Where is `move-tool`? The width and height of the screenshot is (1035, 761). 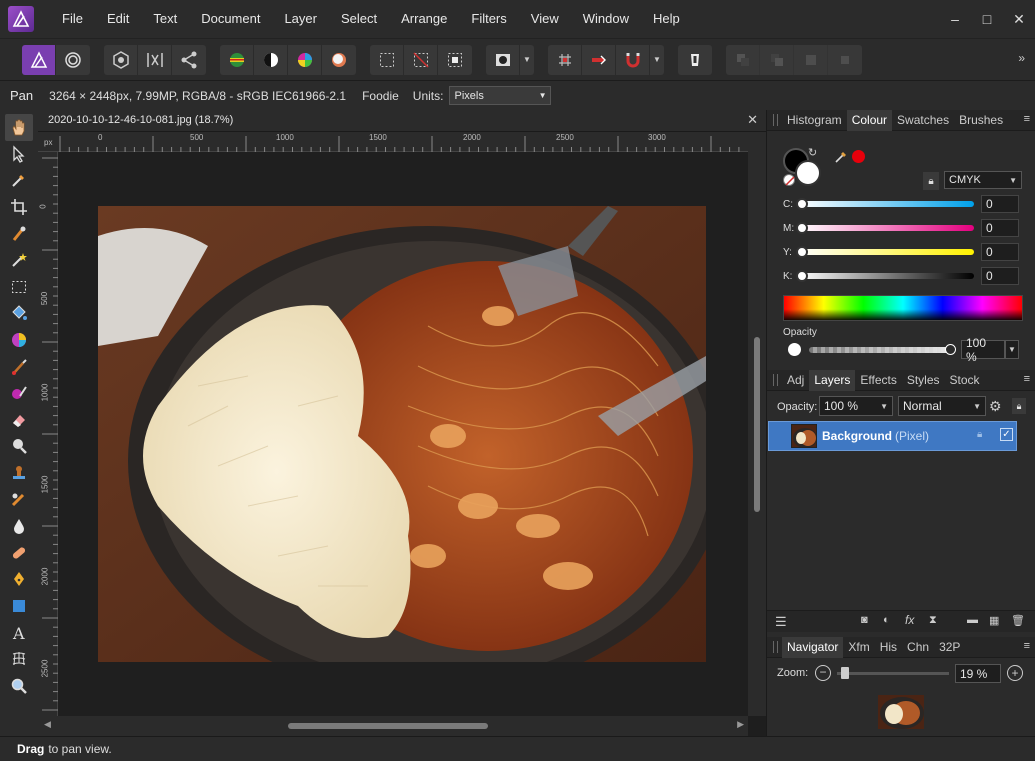
move-tool is located at coordinates (19, 154).